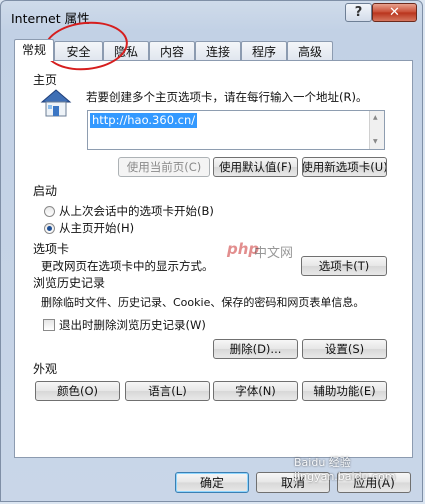  What do you see at coordinates (34, 50) in the screenshot?
I see `tab-general: 常规` at bounding box center [34, 50].